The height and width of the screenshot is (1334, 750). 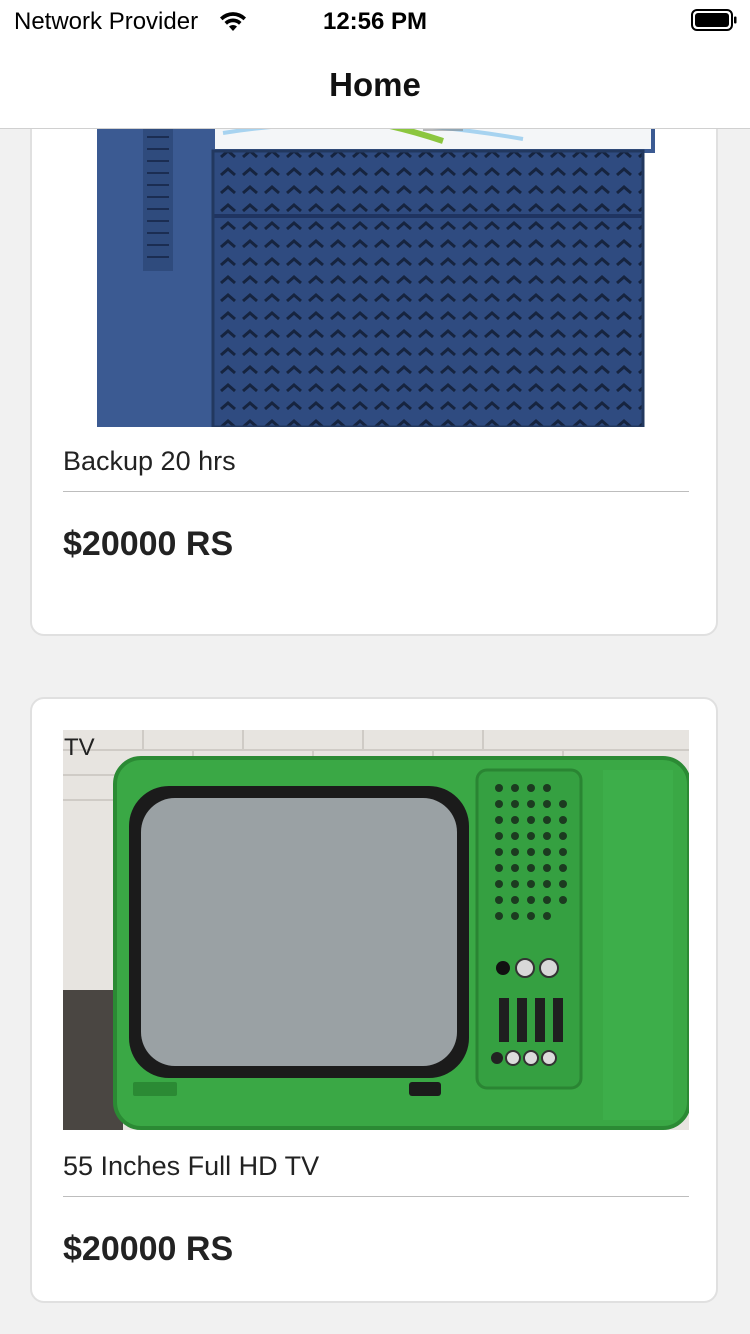 I want to click on clock: 12:56 PM, so click(x=375, y=21).